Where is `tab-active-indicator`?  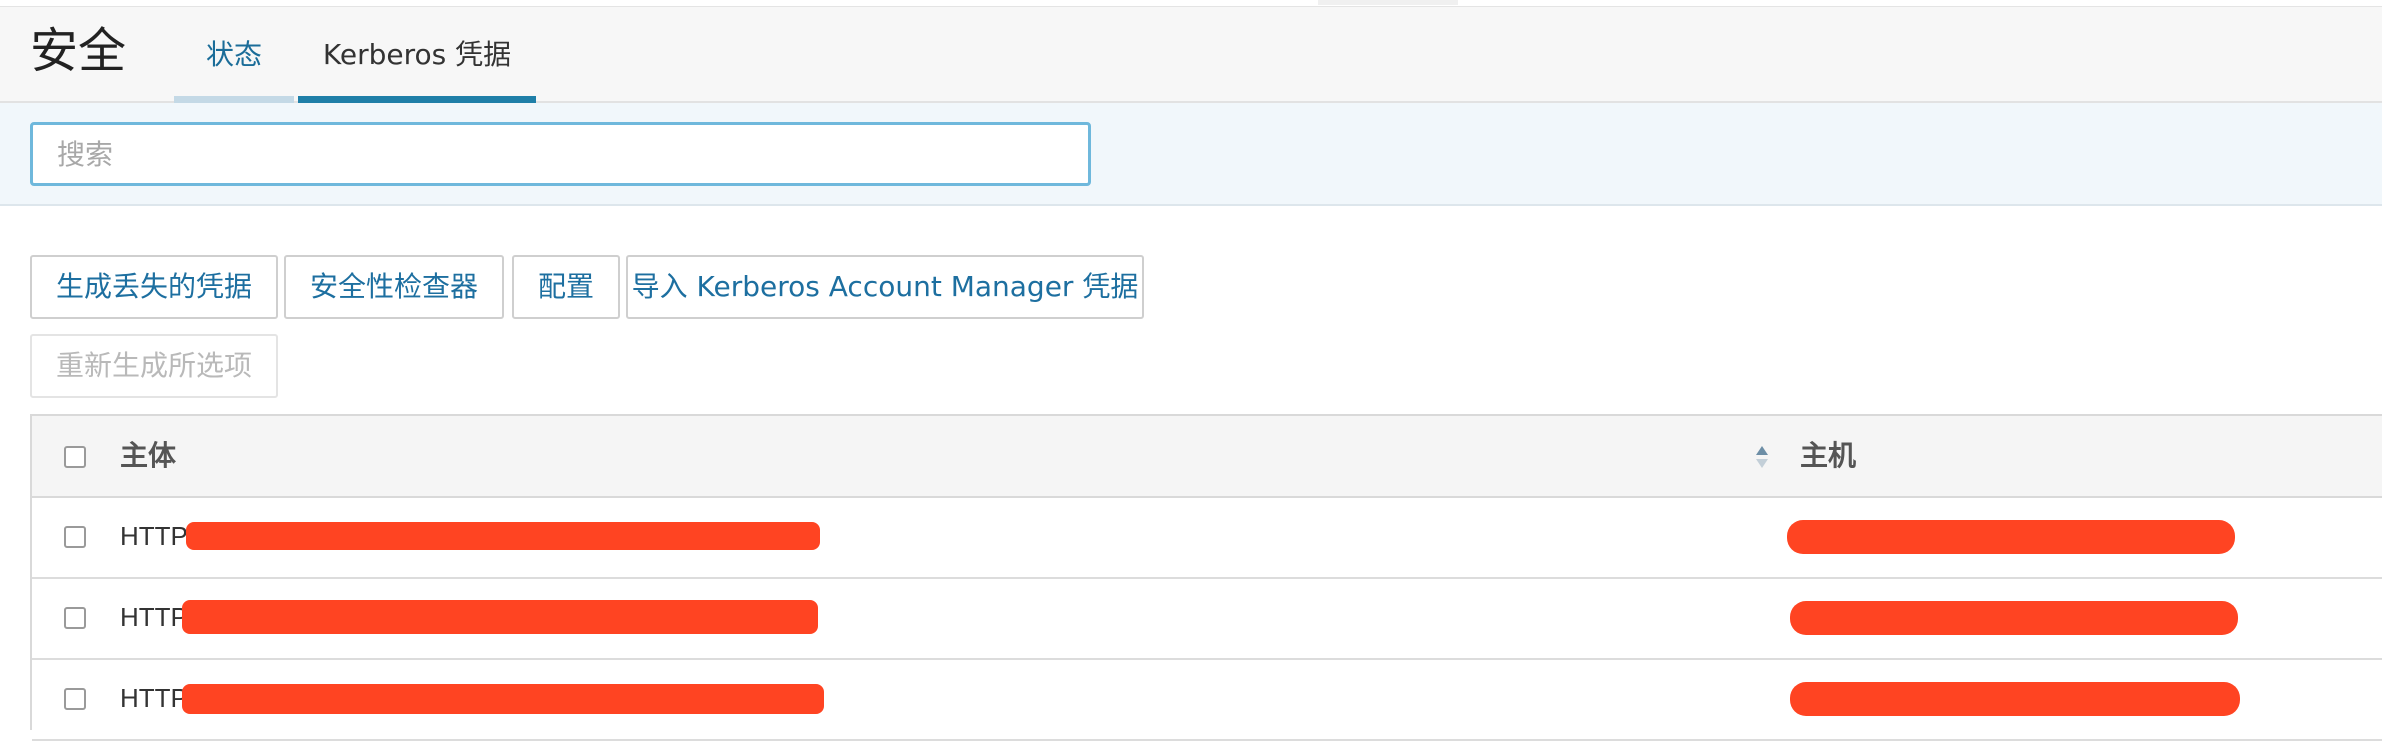 tab-active-indicator is located at coordinates (417, 99).